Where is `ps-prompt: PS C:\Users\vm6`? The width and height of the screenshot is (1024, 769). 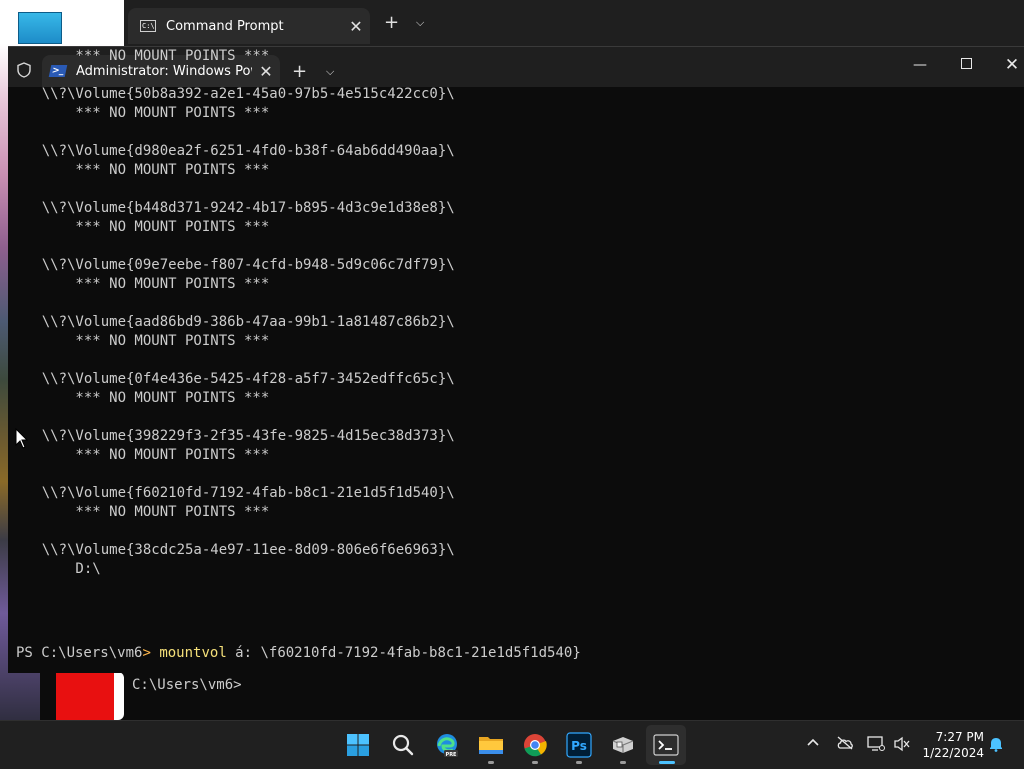 ps-prompt: PS C:\Users\vm6 is located at coordinates (79, 653).